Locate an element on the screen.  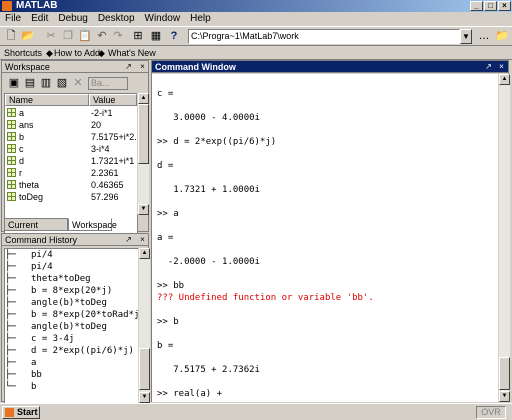
simulink-icon: ⊞ is located at coordinates (138, 36).